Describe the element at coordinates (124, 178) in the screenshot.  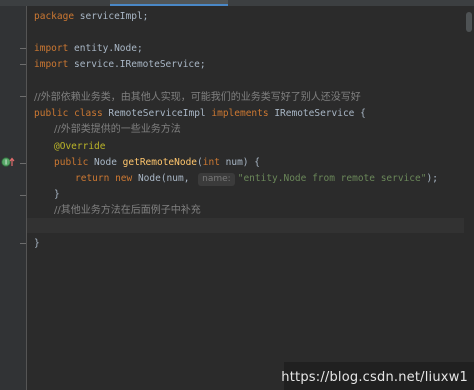
I see `keyword: new` at that location.